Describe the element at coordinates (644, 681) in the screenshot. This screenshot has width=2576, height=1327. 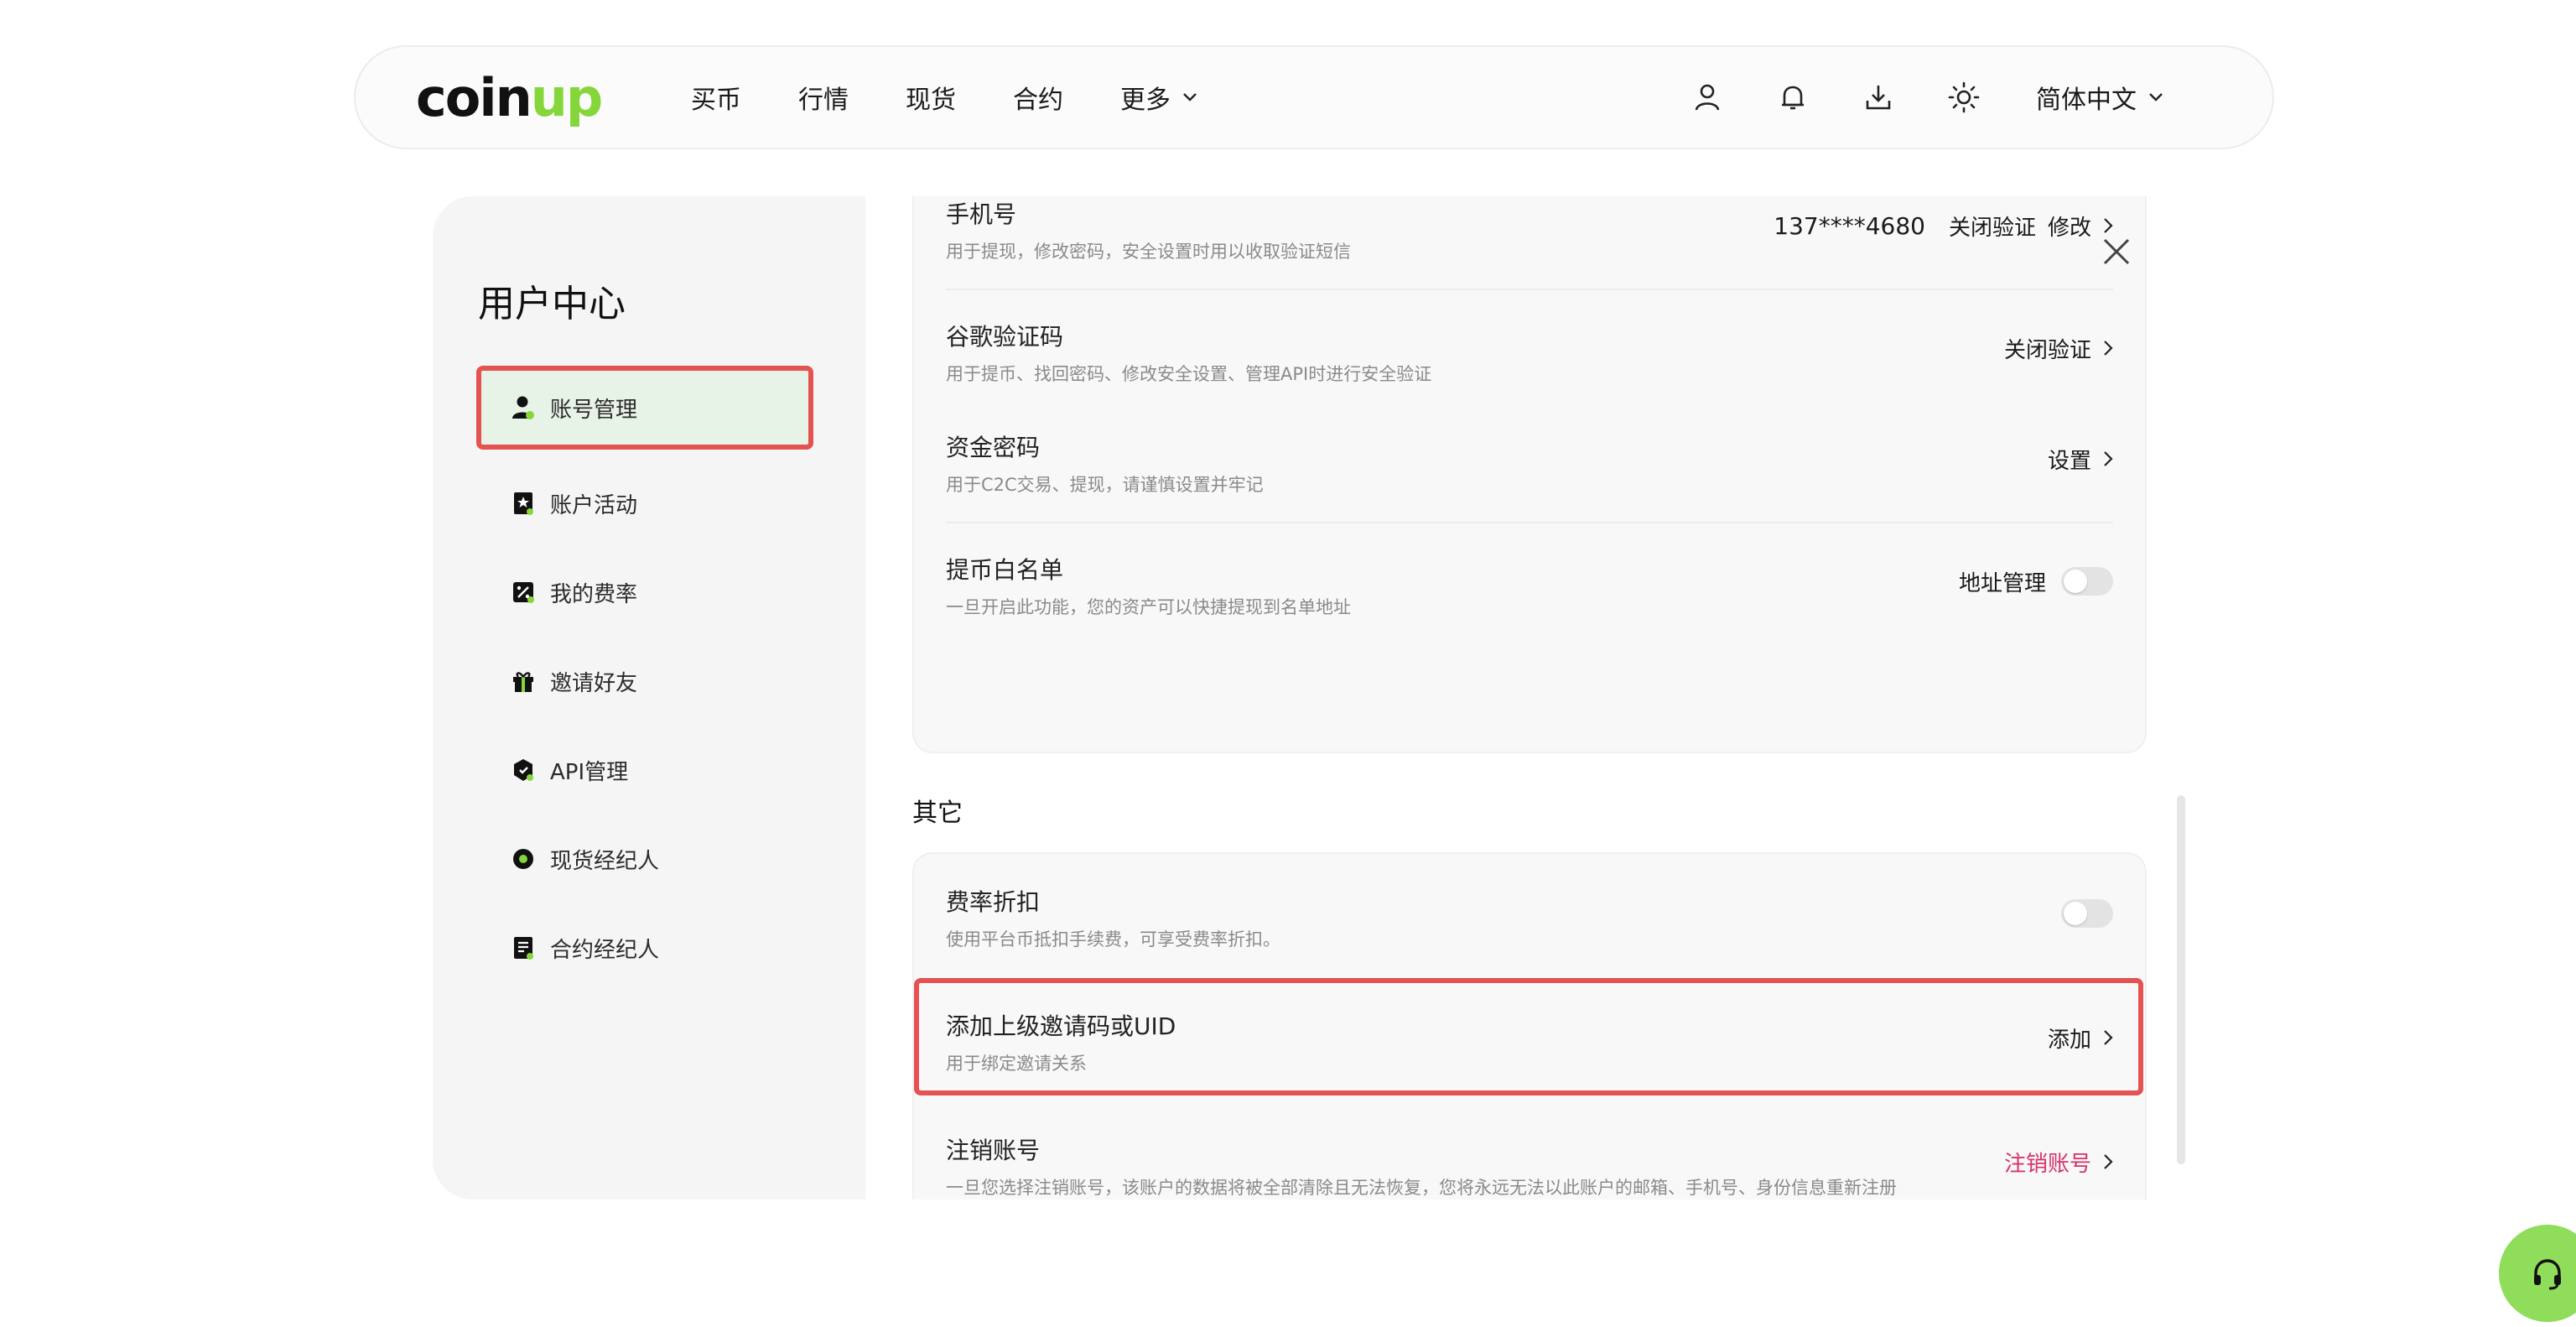
I see `sidebar-item-invite-friends: 邀请好友` at that location.